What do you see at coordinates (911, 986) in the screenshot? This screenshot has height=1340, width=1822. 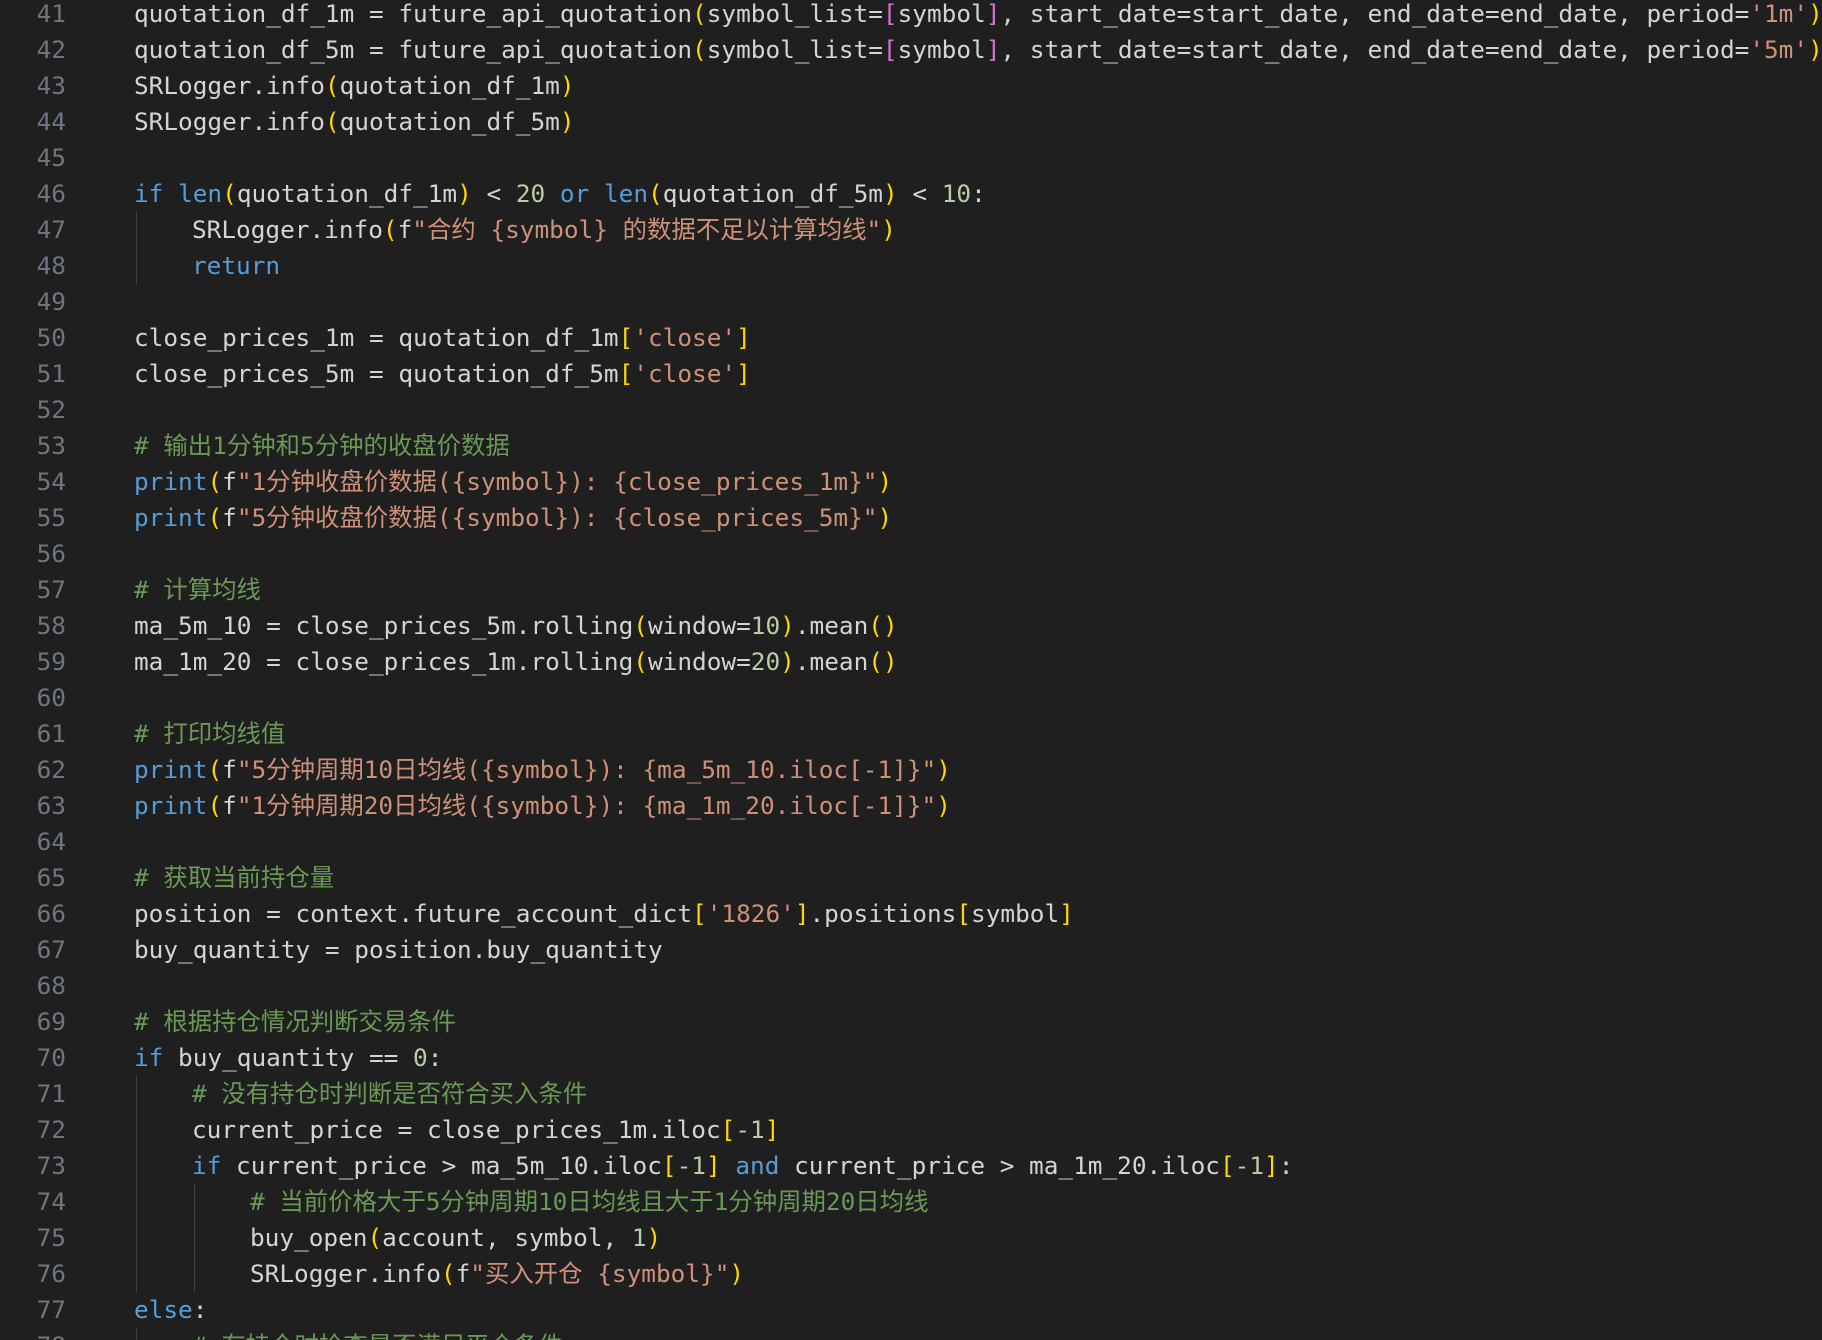 I see `code-line: 68` at bounding box center [911, 986].